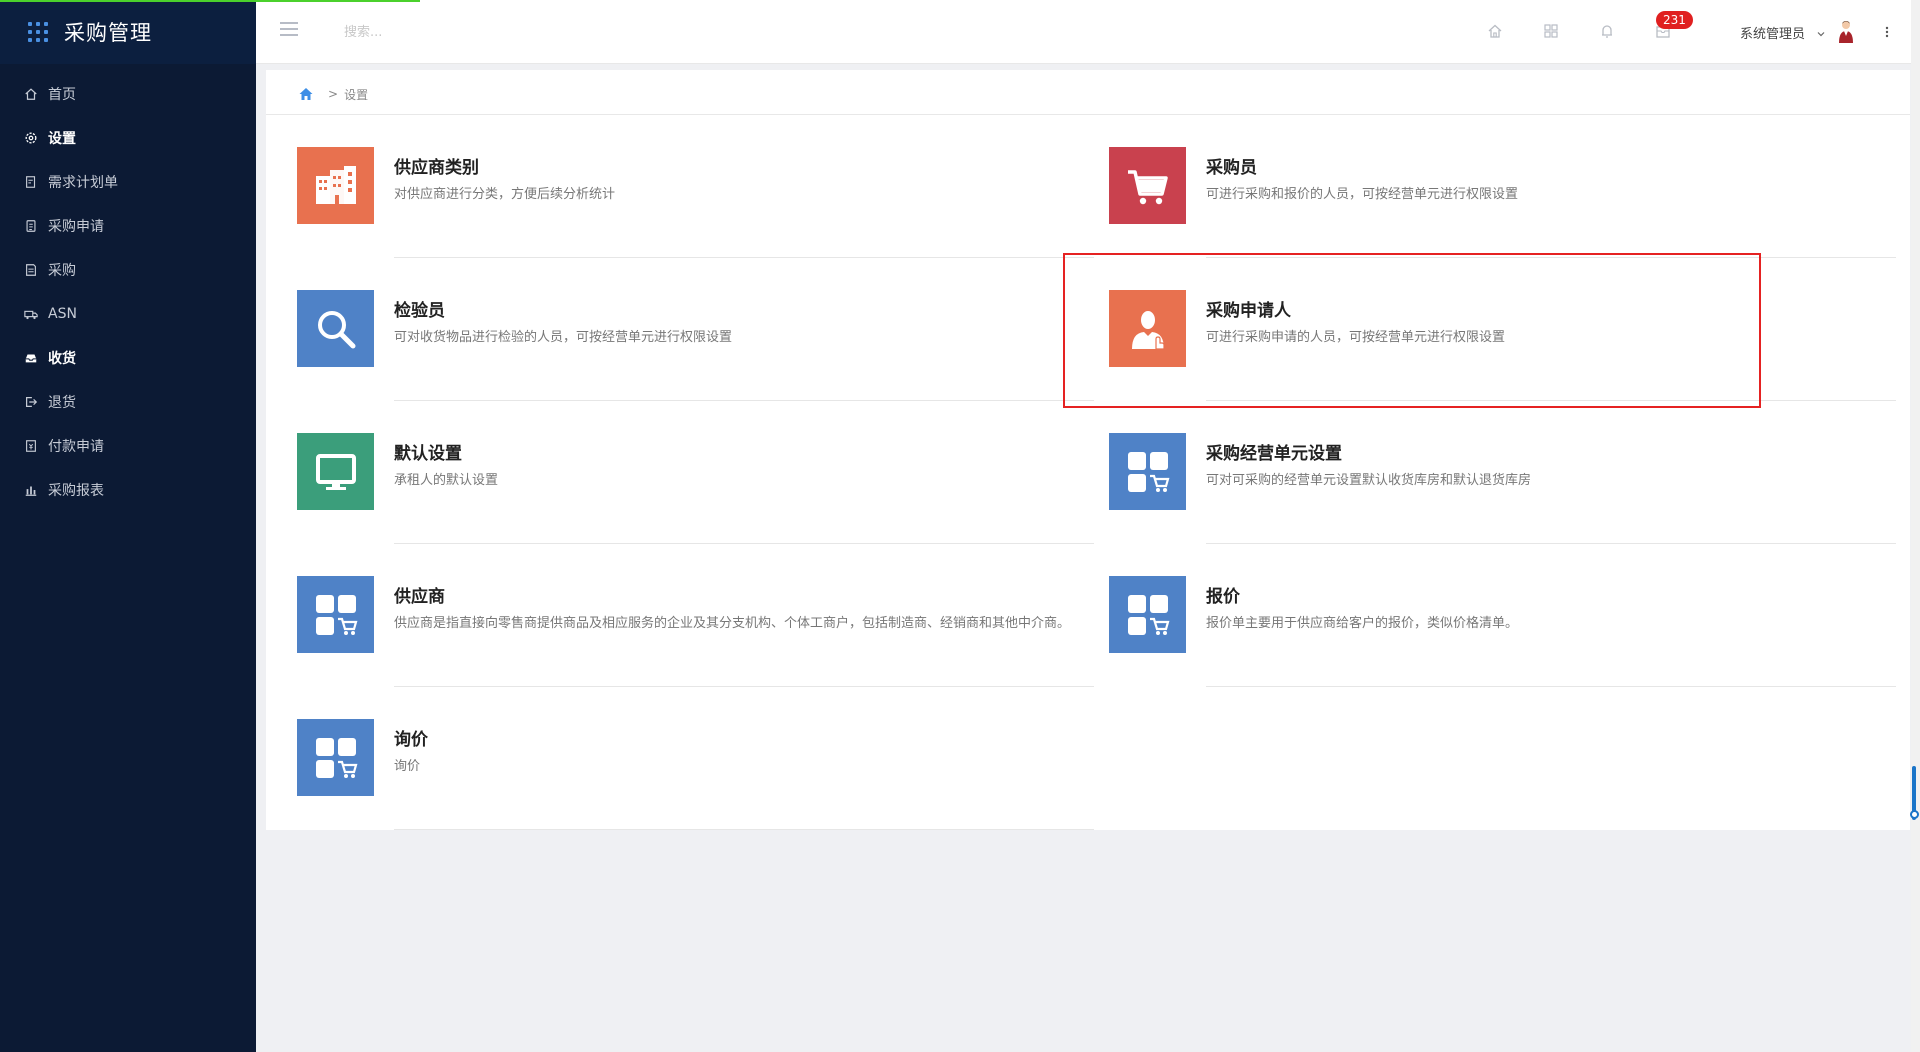 The width and height of the screenshot is (1920, 1052). I want to click on scrollbar, so click(1915, 526).